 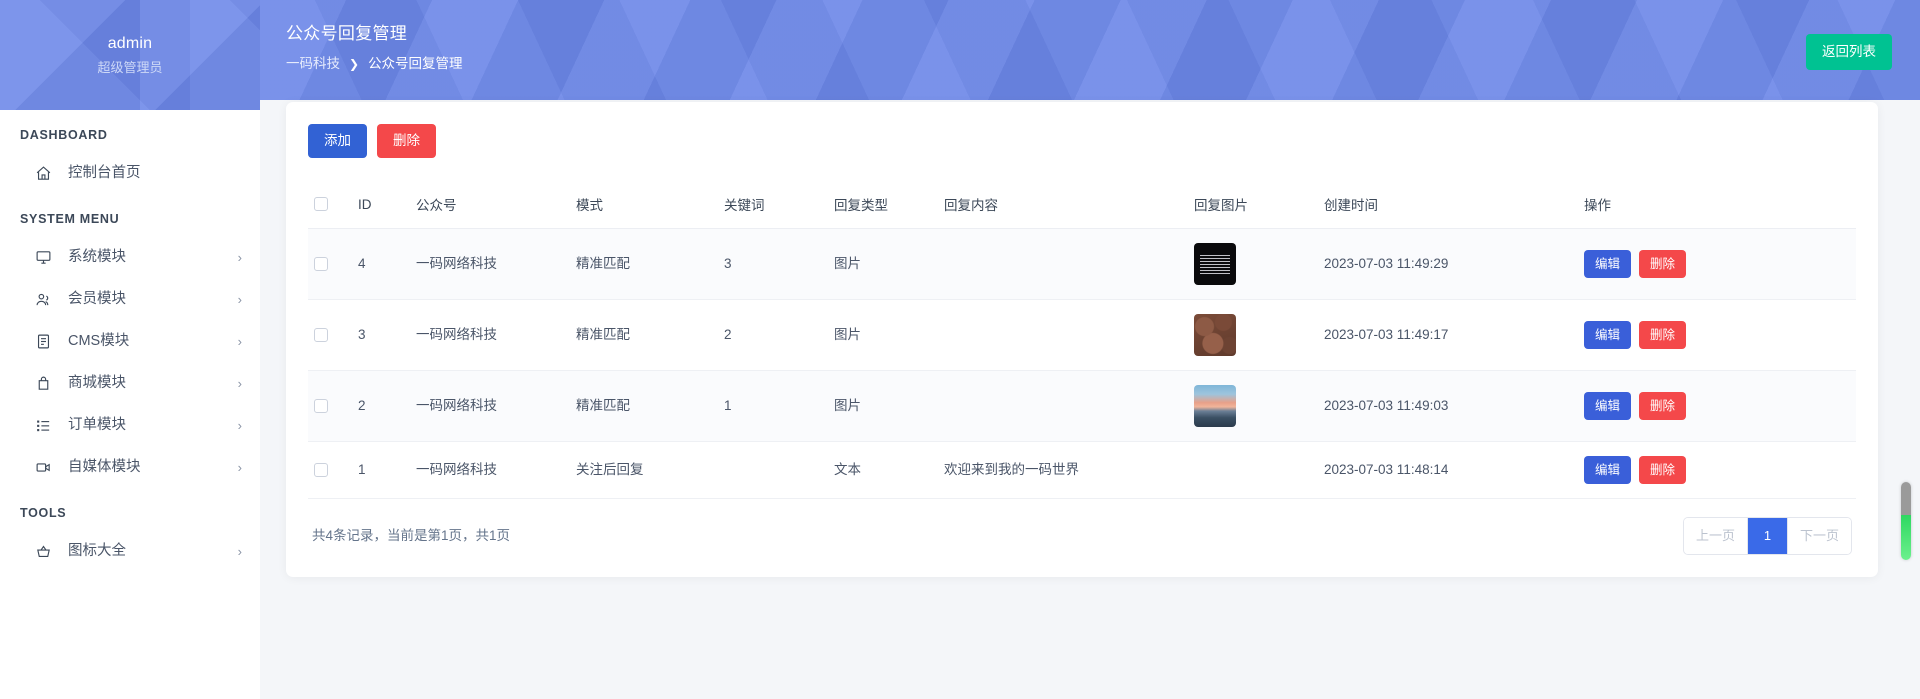 I want to click on td-keyword: 2, so click(x=773, y=335).